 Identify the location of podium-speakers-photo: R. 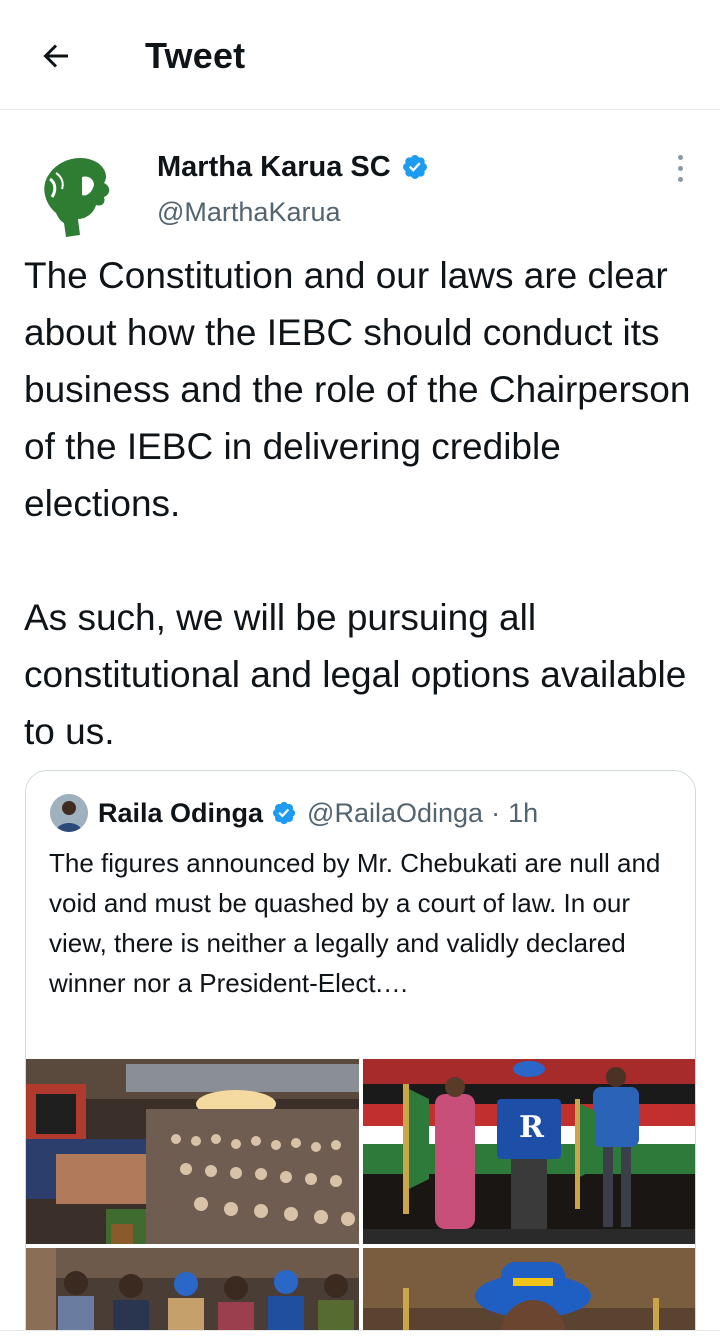
(529, 1151).